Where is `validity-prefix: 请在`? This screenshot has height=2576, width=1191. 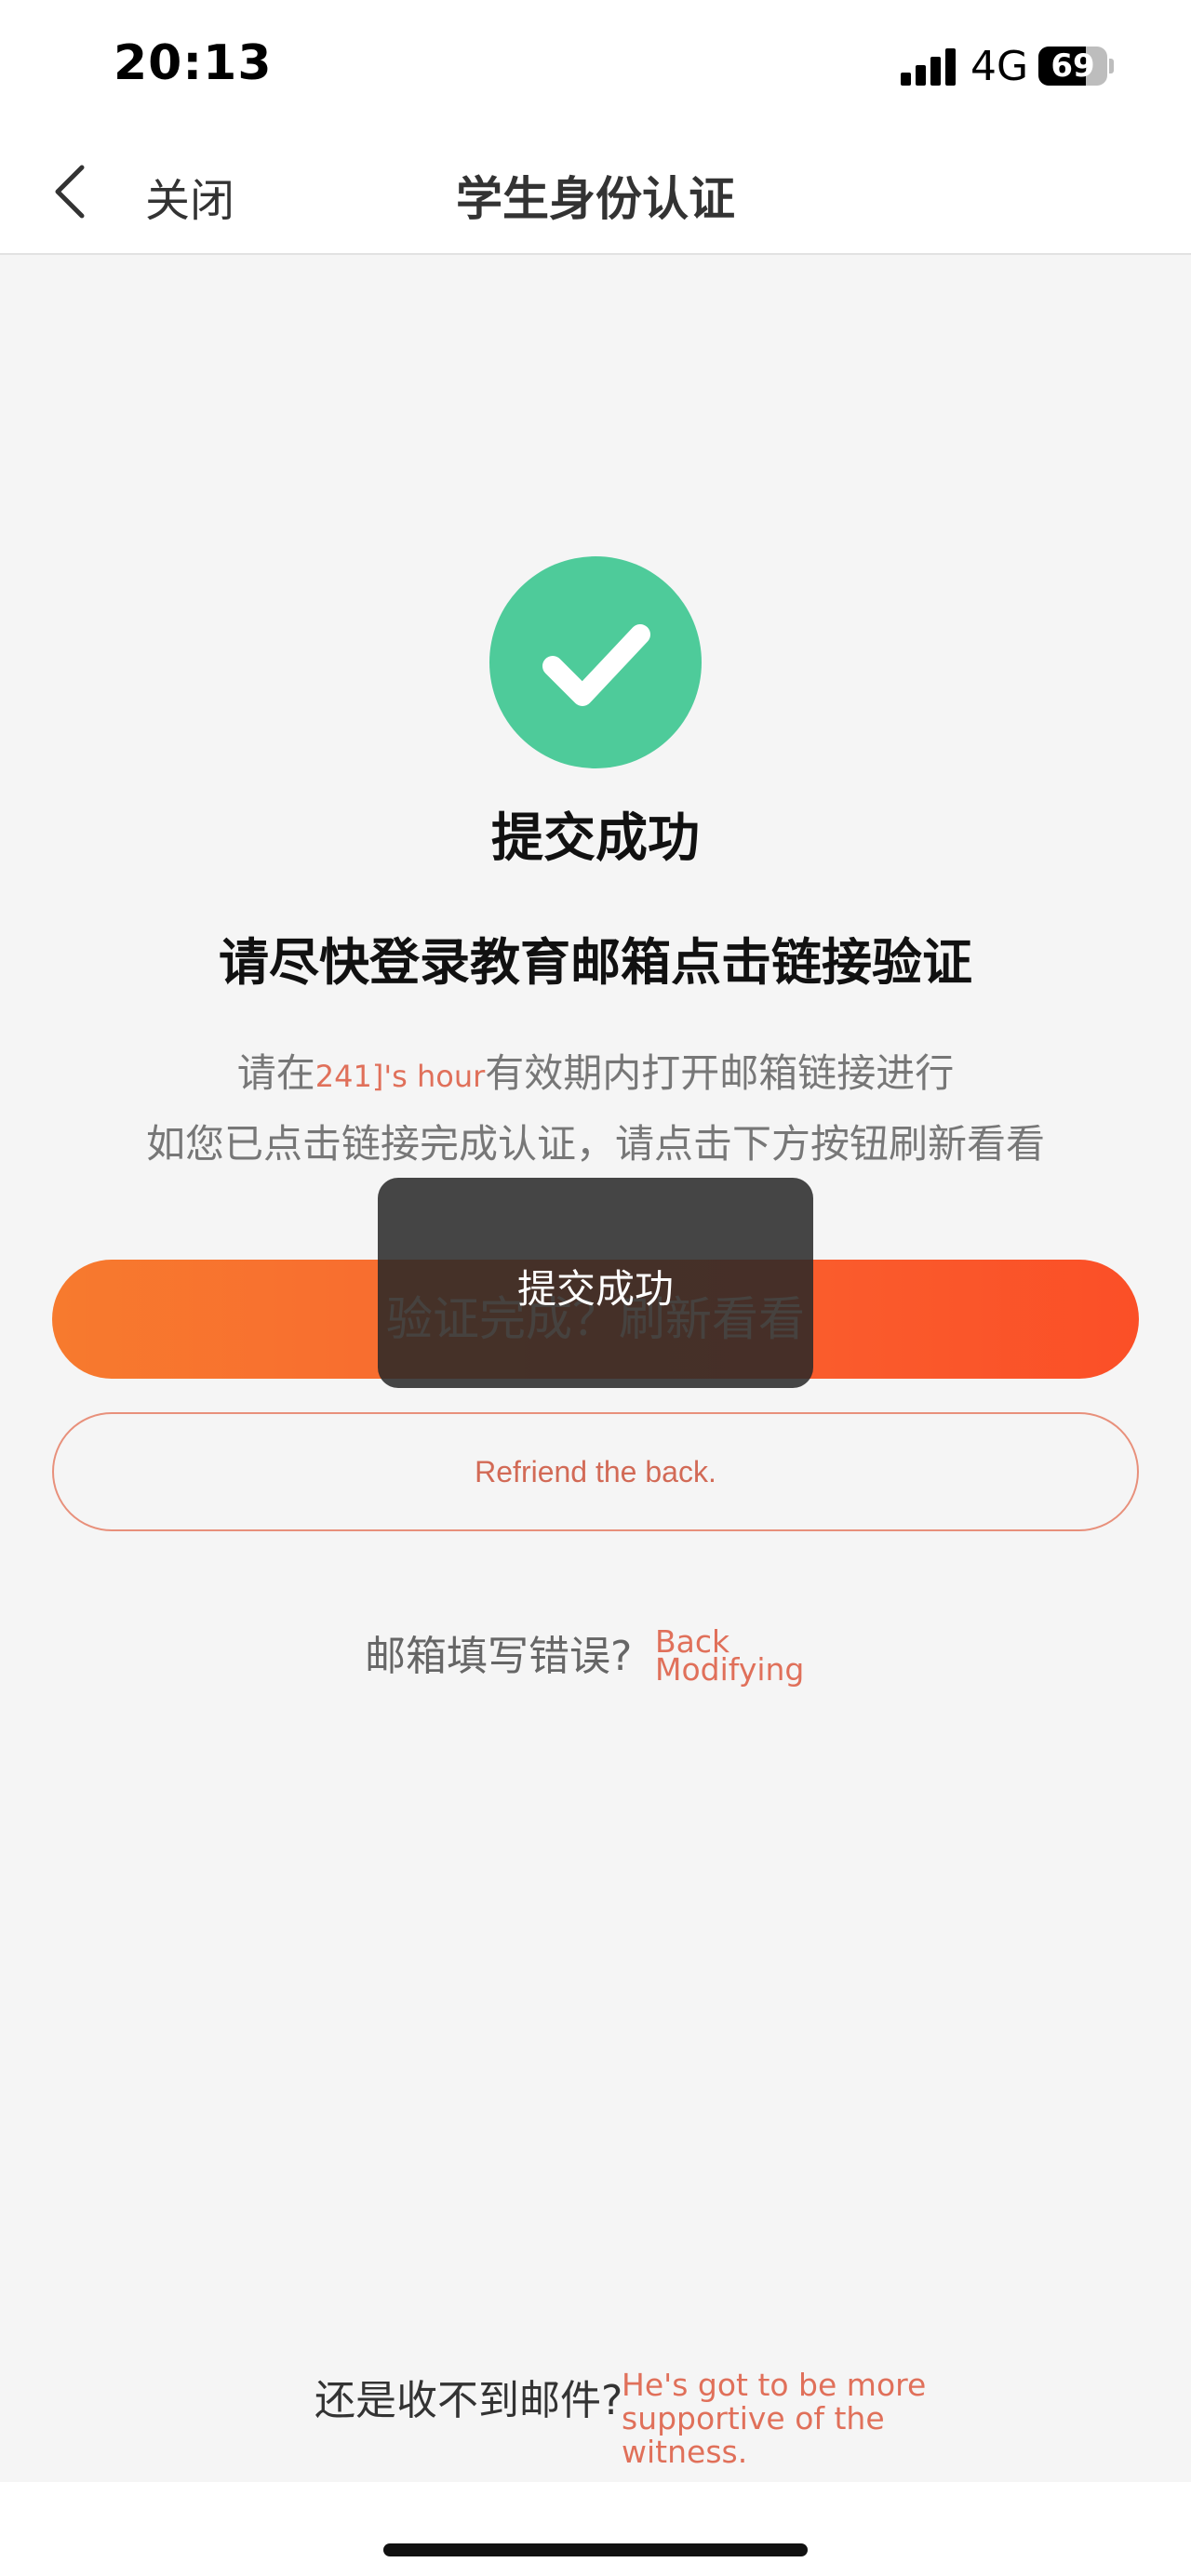
validity-prefix: 请在 is located at coordinates (275, 1073).